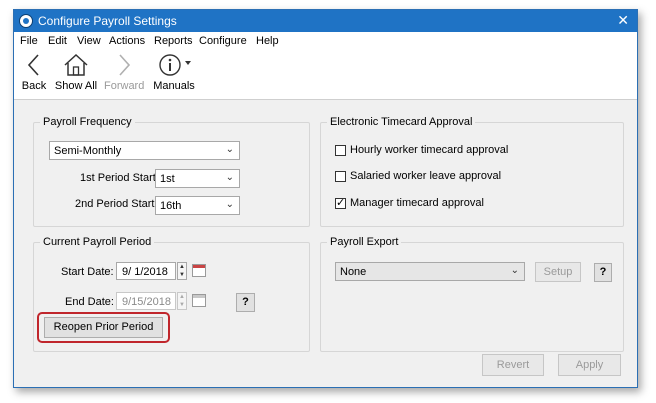 The image size is (656, 403). Describe the element at coordinates (125, 65) in the screenshot. I see `forward-arrow-icon` at that location.